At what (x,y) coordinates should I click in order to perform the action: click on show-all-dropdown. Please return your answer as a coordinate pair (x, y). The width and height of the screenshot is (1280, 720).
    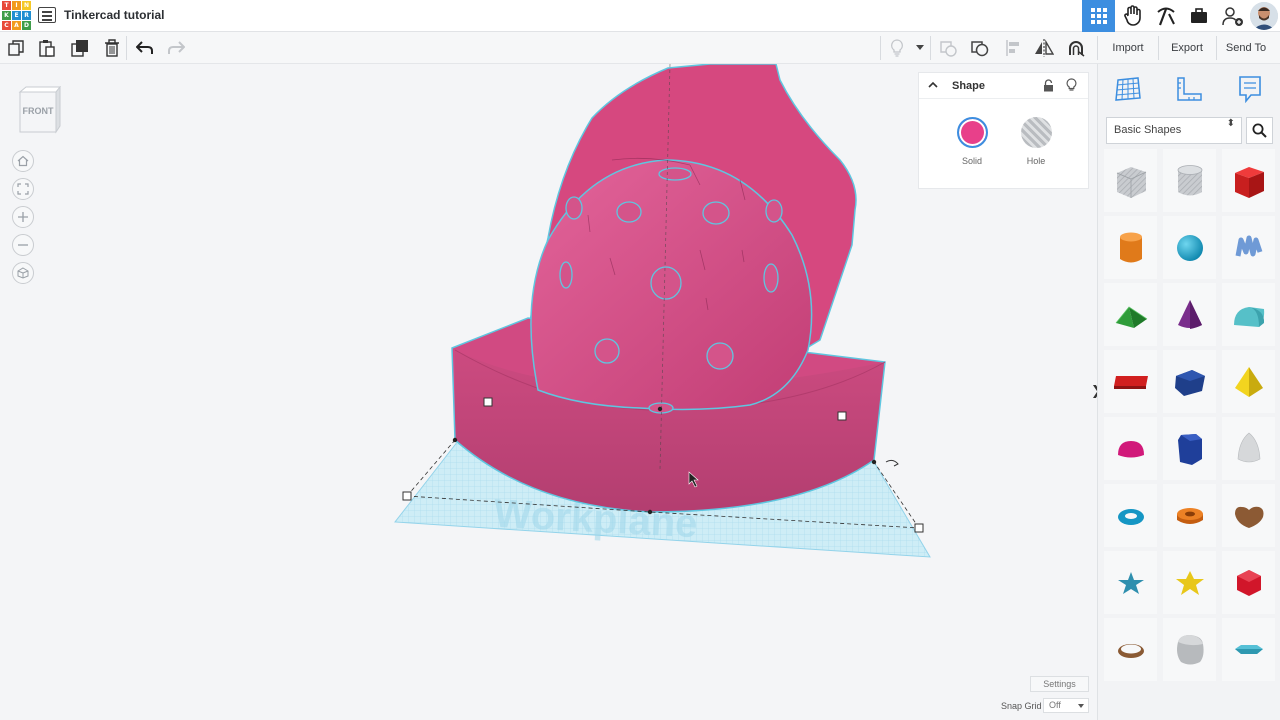
    Looking at the image, I should click on (920, 48).